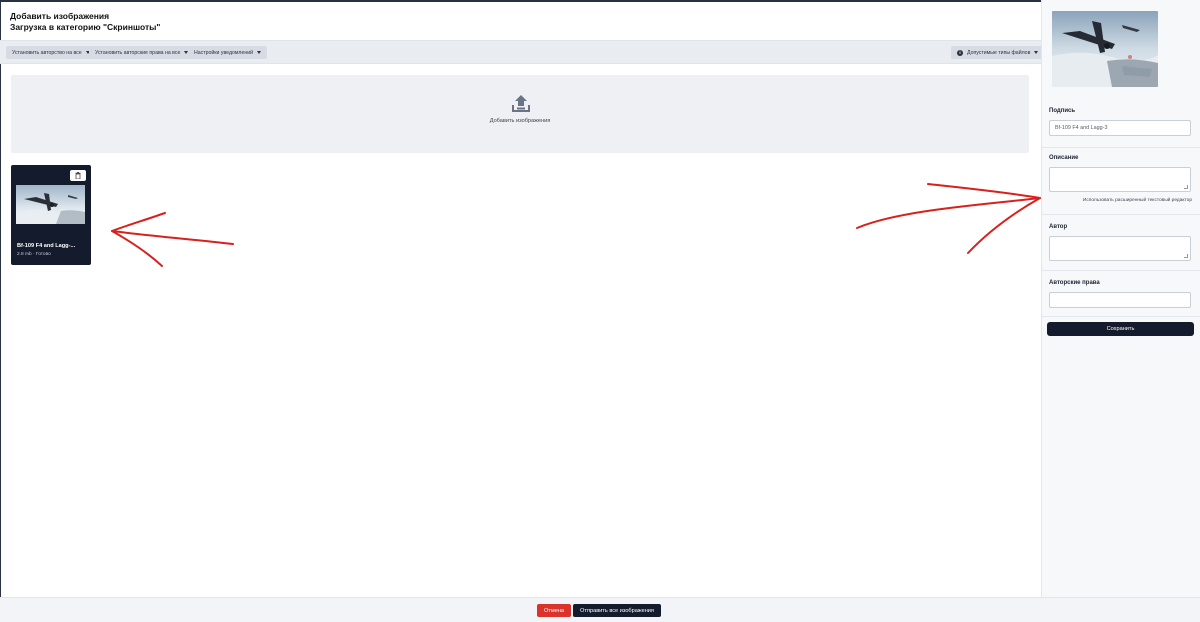 Image resolution: width=1200 pixels, height=622 pixels. I want to click on footer-bar: Отмена Отправить все изображения, so click(600, 609).